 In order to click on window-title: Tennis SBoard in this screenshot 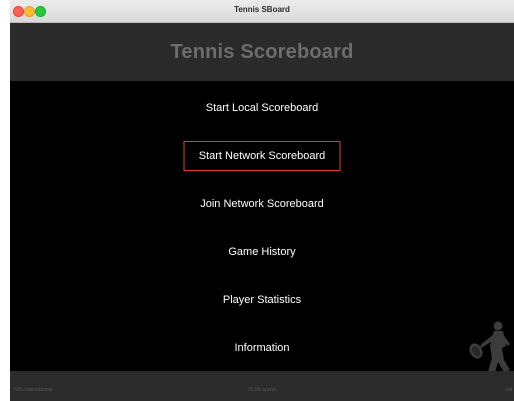, I will do `click(262, 9)`.